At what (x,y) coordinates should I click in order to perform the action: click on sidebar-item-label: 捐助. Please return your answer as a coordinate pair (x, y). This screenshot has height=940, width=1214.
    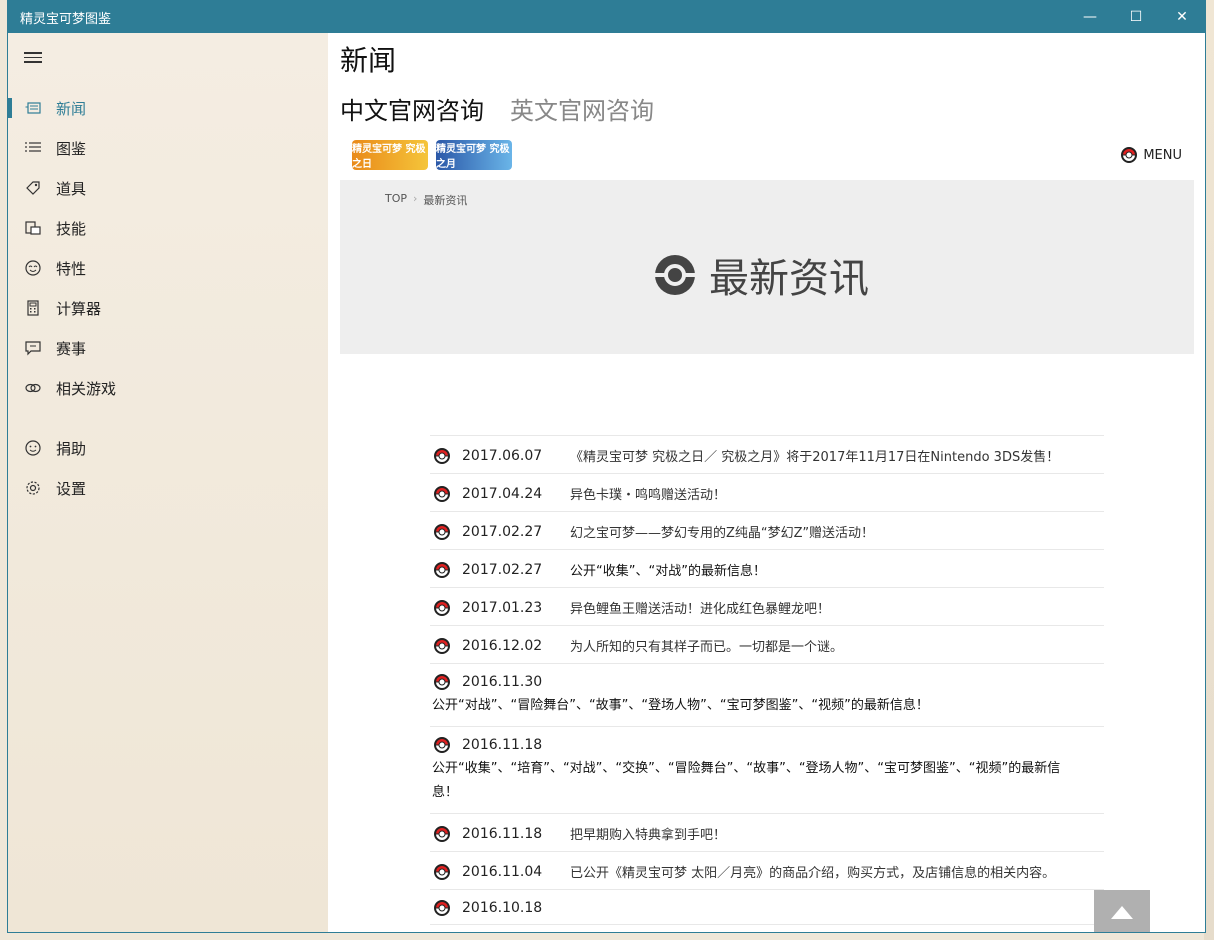
    Looking at the image, I should click on (71, 448).